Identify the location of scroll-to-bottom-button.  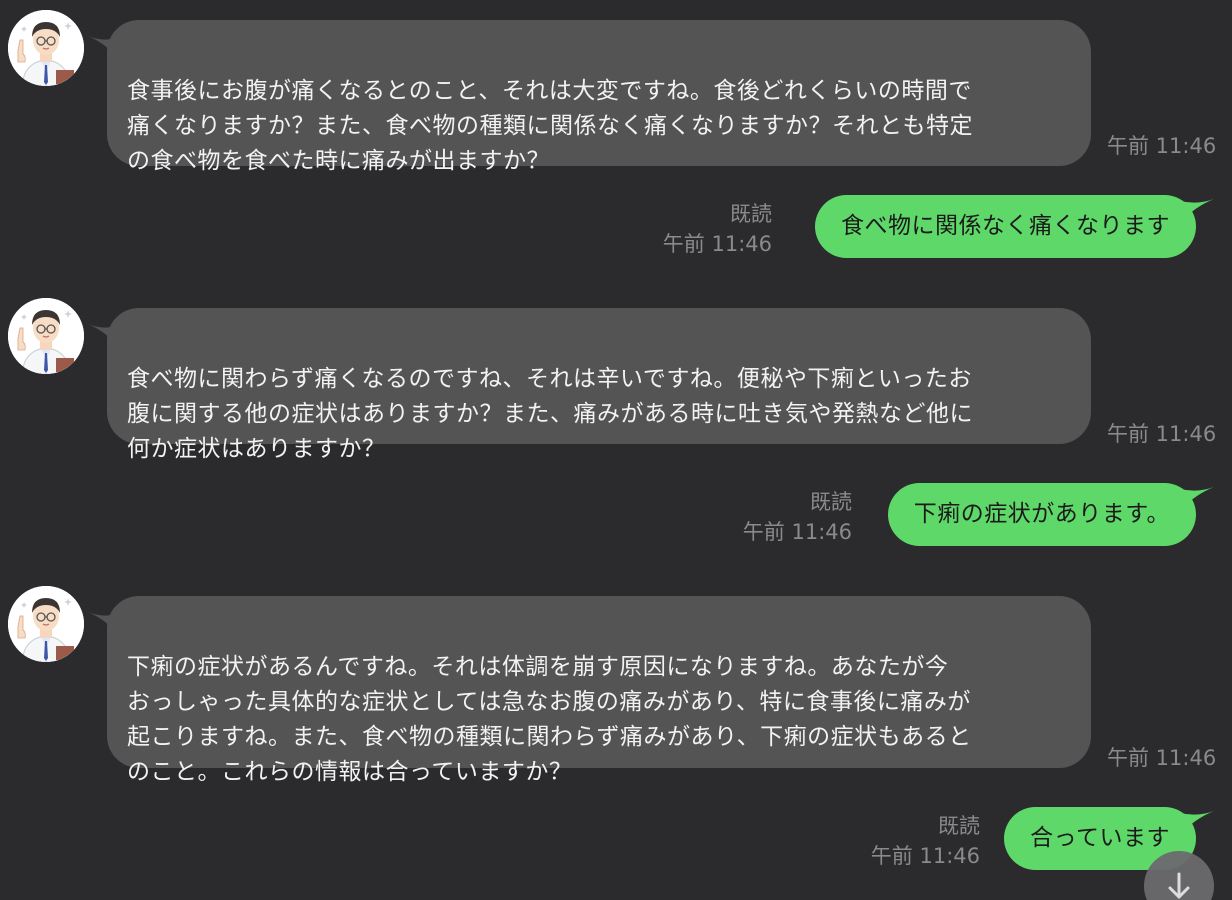
(1179, 875).